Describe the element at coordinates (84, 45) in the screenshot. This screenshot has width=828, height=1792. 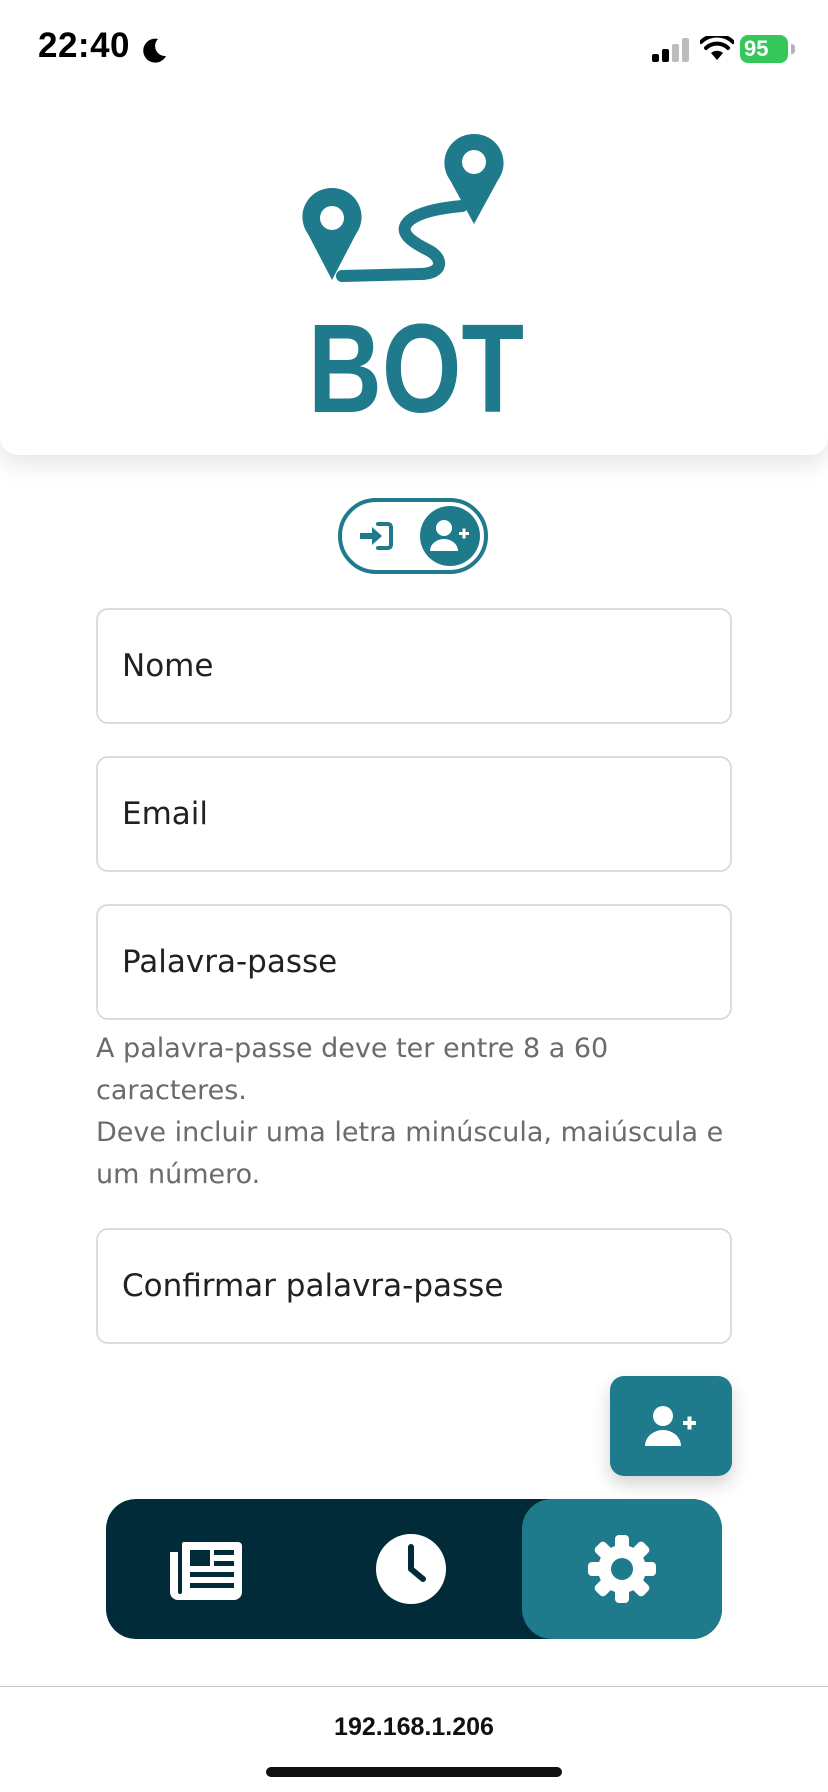
I see `status-time: 22:40` at that location.